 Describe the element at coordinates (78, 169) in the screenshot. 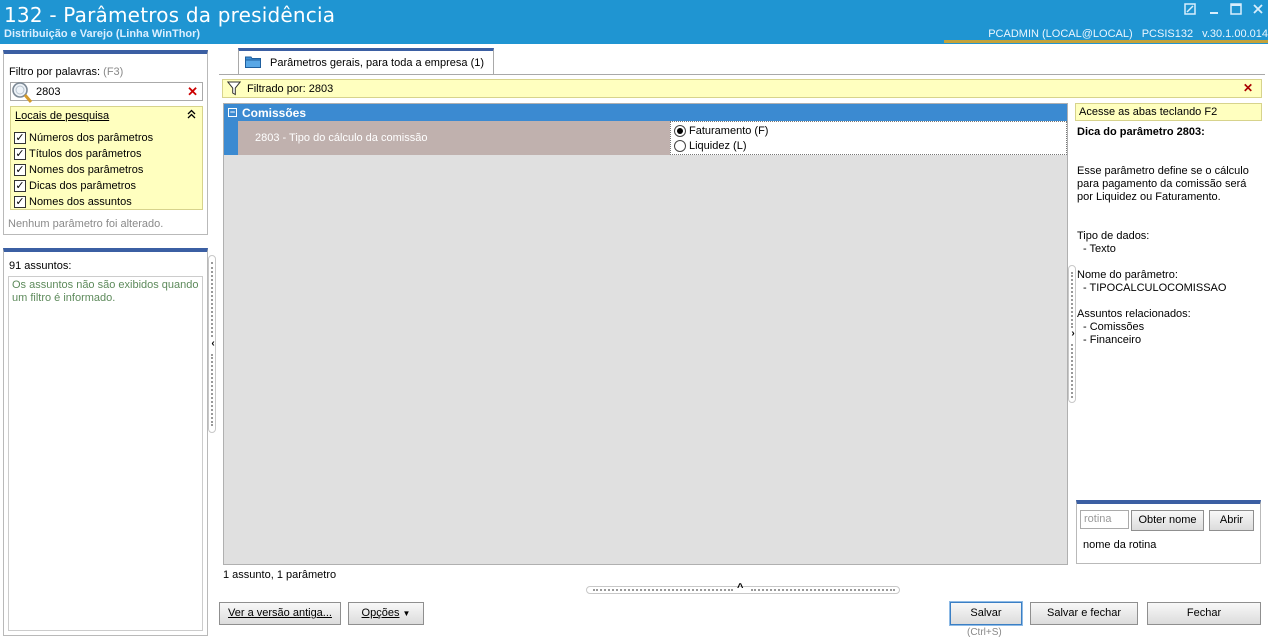

I see `checkbox-nomes: ✓ Nomes dos parâmetros` at that location.